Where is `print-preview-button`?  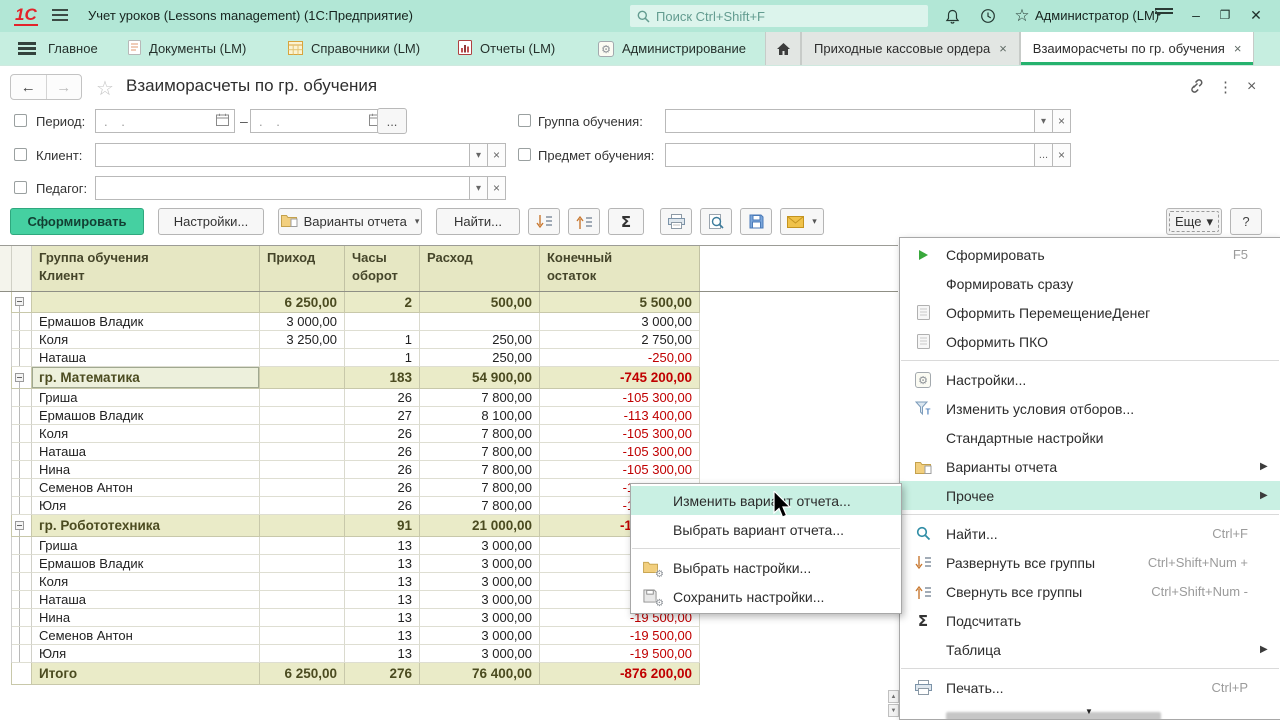
print-preview-button is located at coordinates (716, 221).